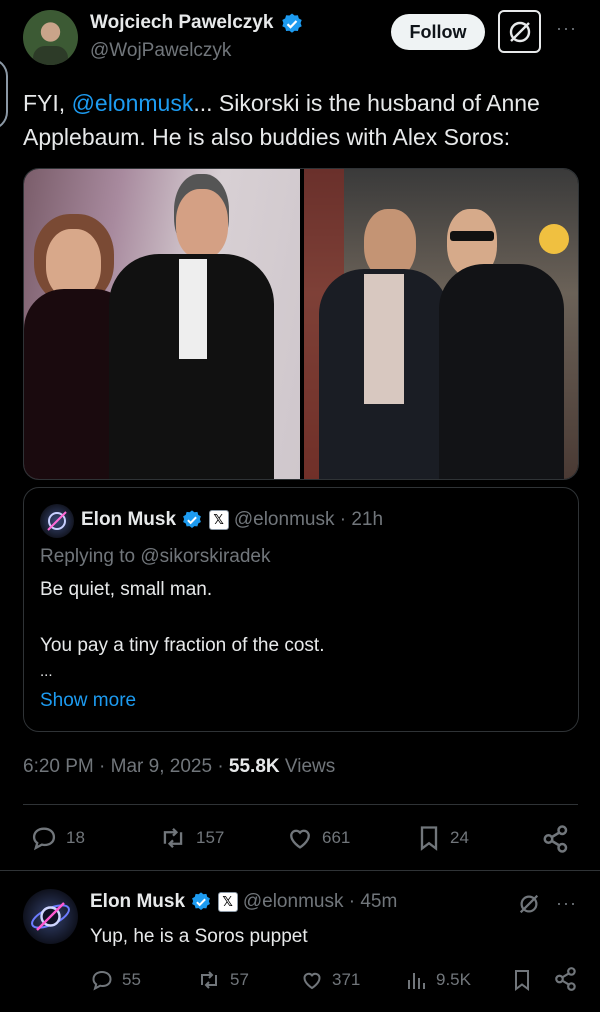  I want to click on like-button: 661, so click(318, 838).